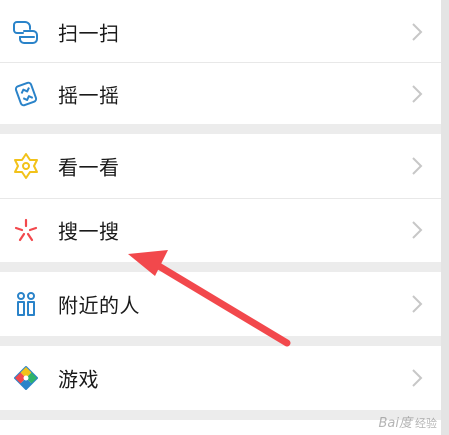  I want to click on menu-item-games: 游戏, so click(220, 378).